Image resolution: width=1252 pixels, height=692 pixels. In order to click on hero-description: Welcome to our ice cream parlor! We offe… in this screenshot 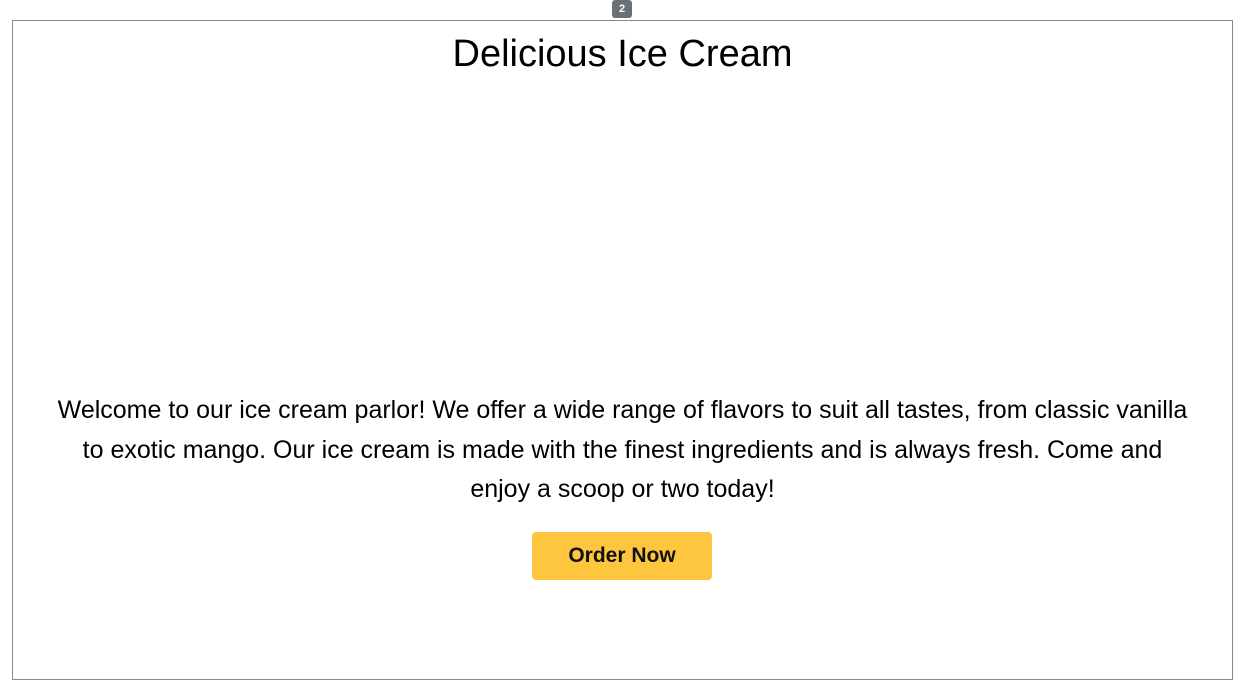, I will do `click(622, 449)`.